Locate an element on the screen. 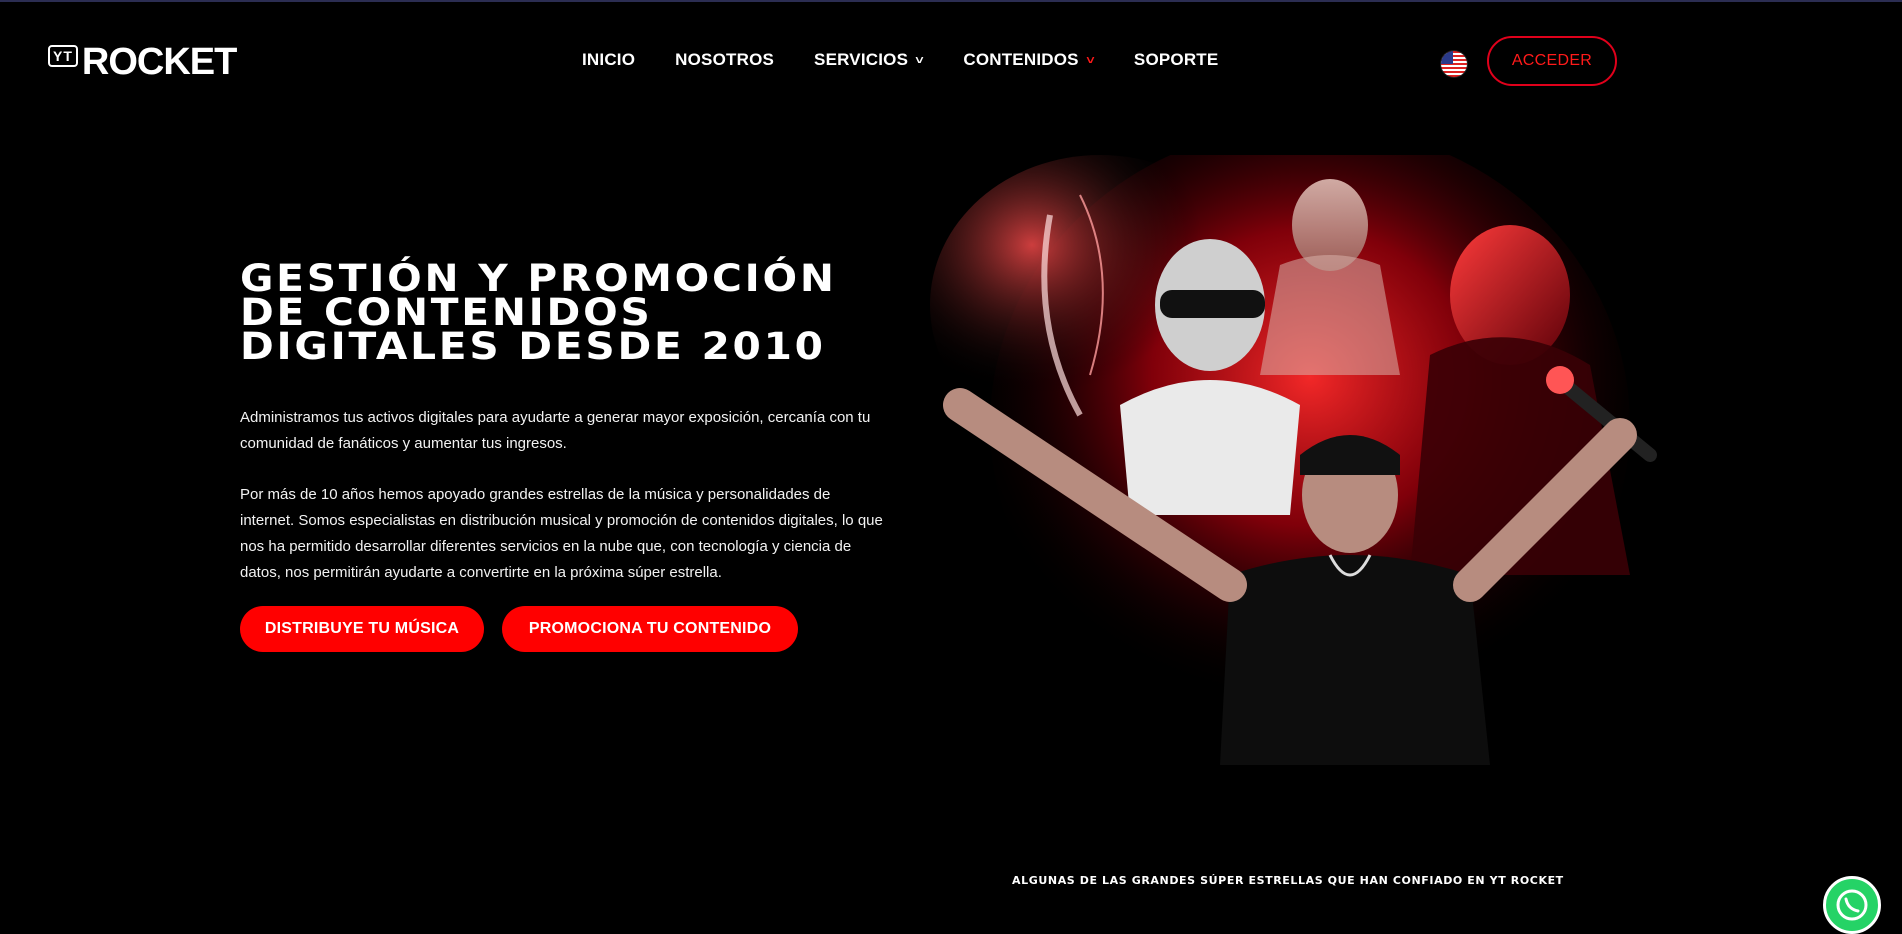 The image size is (1902, 934). nav-item-nosotros: NOSOTROS is located at coordinates (724, 60).